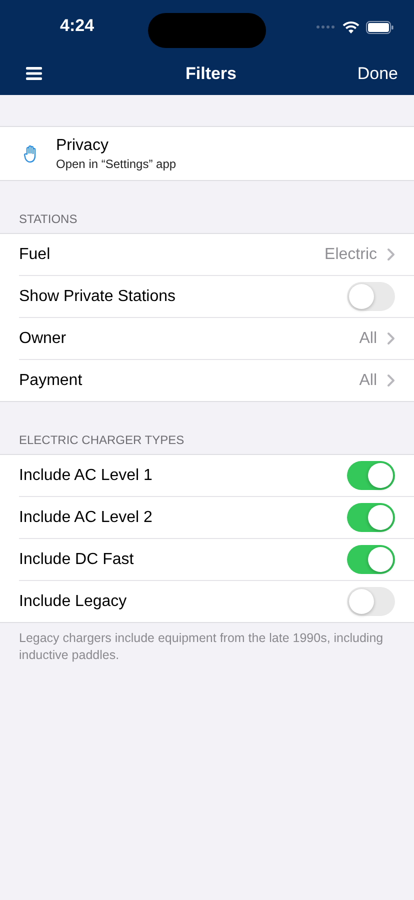 This screenshot has width=414, height=900. I want to click on menu-button, so click(34, 73).